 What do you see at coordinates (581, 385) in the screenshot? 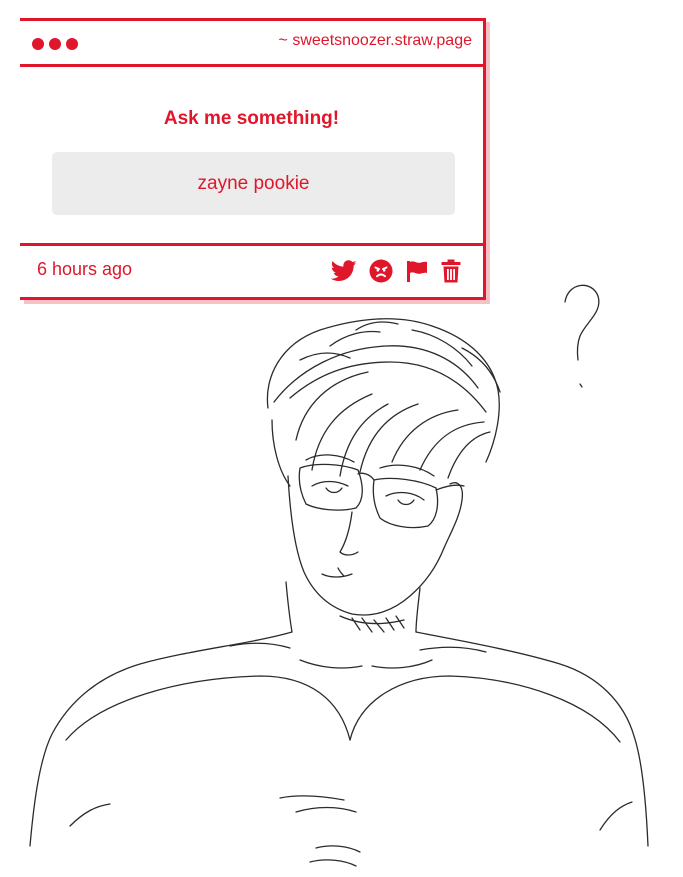
I see `question-dot` at bounding box center [581, 385].